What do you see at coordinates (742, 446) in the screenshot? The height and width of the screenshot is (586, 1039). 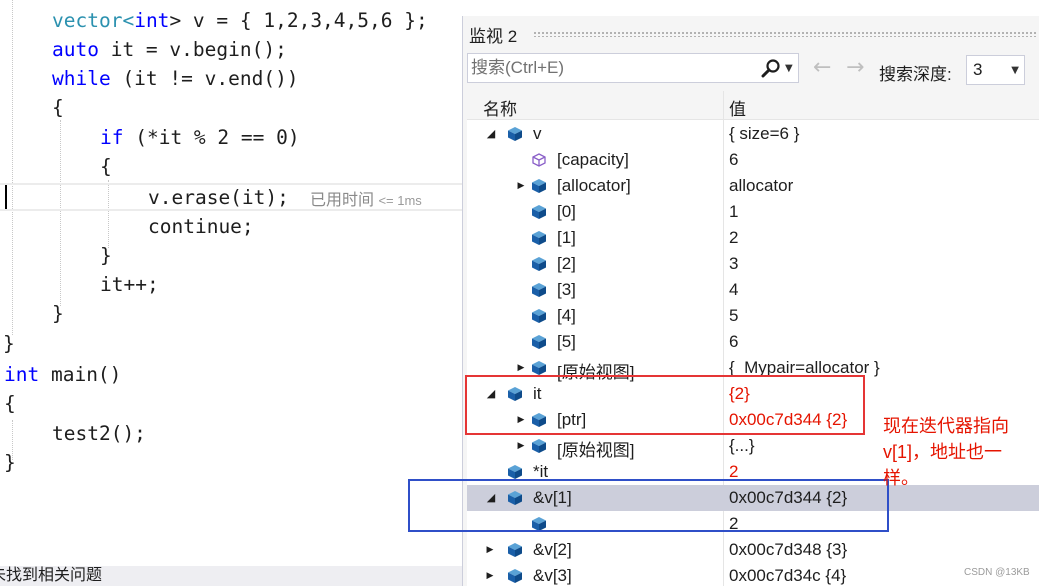 I see `watch-item-value: {...}` at bounding box center [742, 446].